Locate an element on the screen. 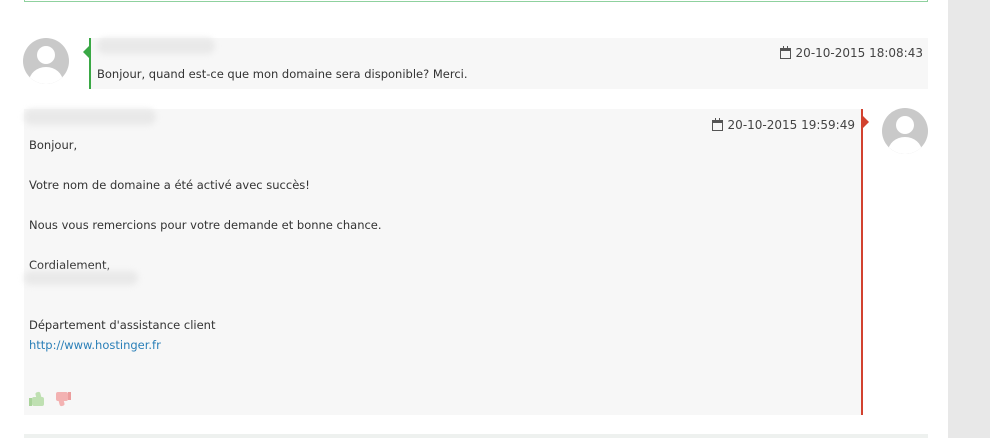 The height and width of the screenshot is (438, 990). client-author-name-redacted is located at coordinates (156, 46).